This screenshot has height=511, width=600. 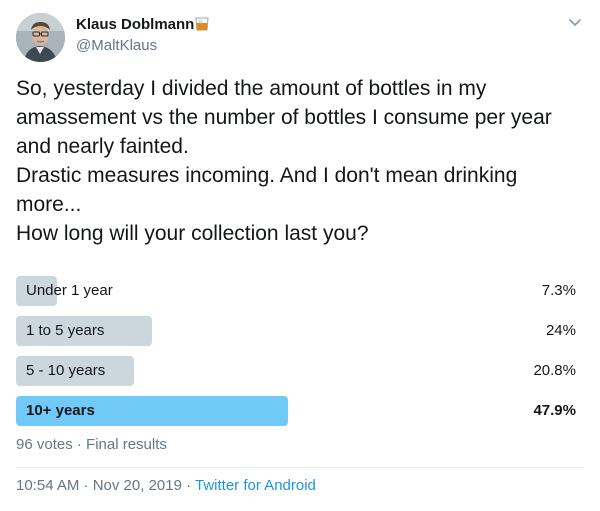 What do you see at coordinates (560, 330) in the screenshot?
I see `poll-option-percent: 24%` at bounding box center [560, 330].